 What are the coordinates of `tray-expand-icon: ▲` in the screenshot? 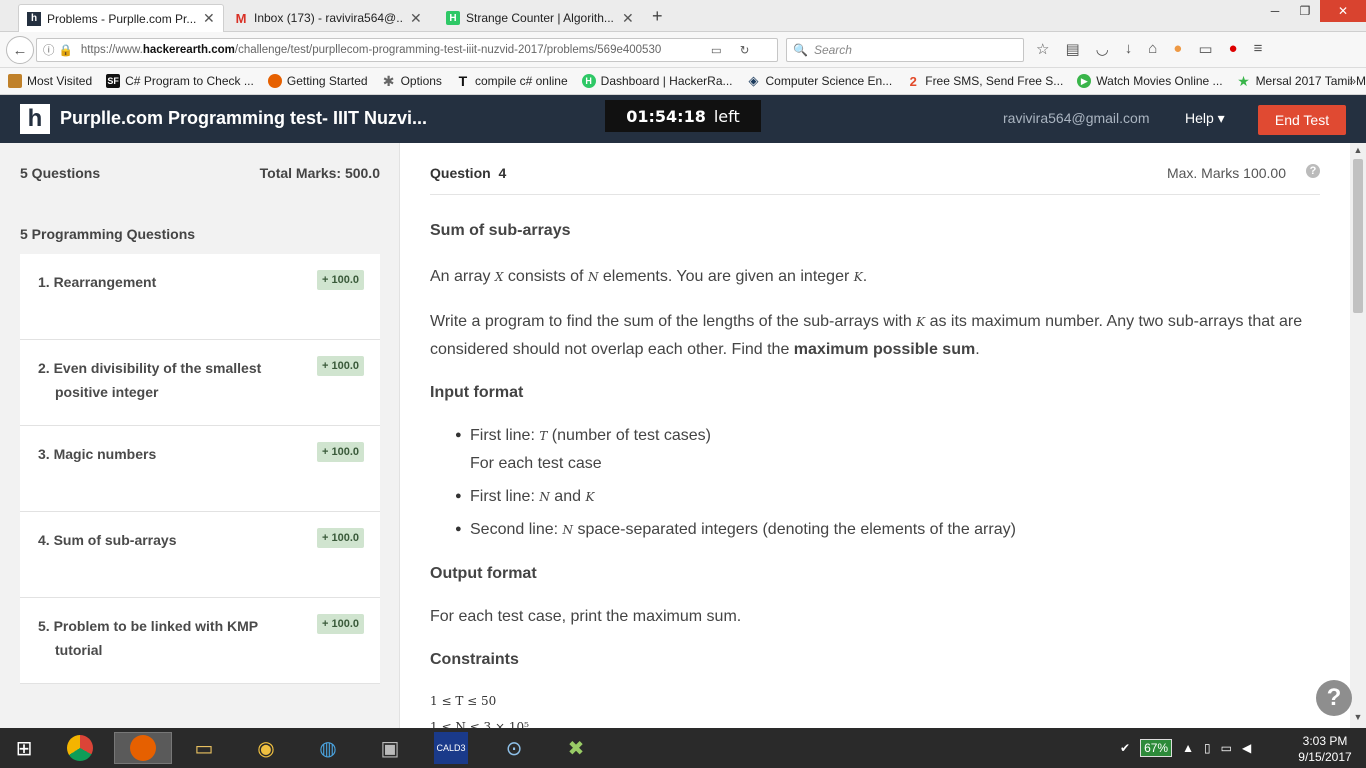 It's located at (1188, 748).